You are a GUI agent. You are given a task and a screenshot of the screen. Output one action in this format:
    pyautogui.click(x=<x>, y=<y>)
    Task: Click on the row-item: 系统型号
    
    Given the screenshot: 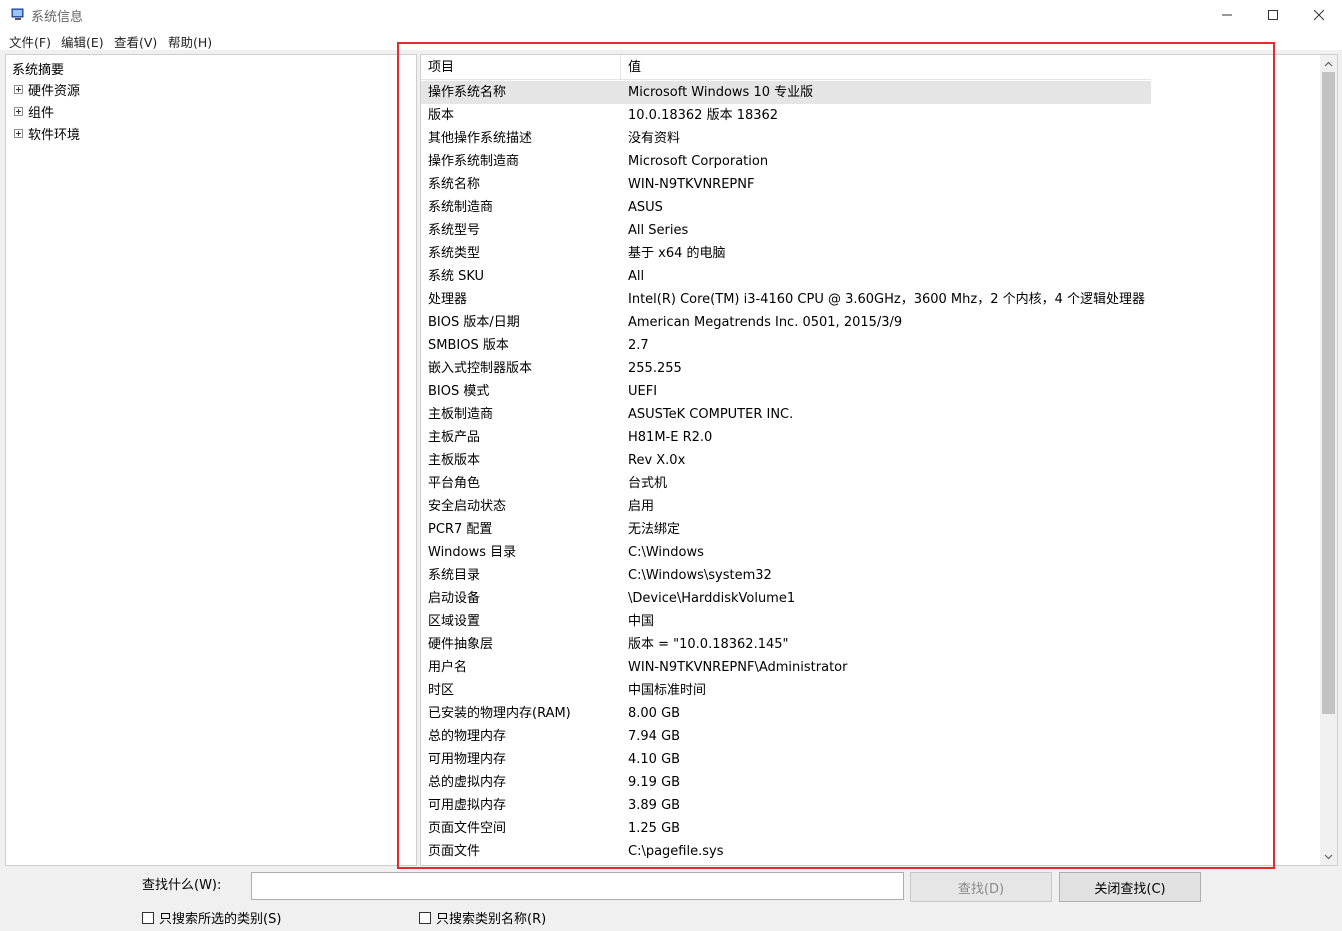 What is the action you would take?
    pyautogui.click(x=454, y=230)
    